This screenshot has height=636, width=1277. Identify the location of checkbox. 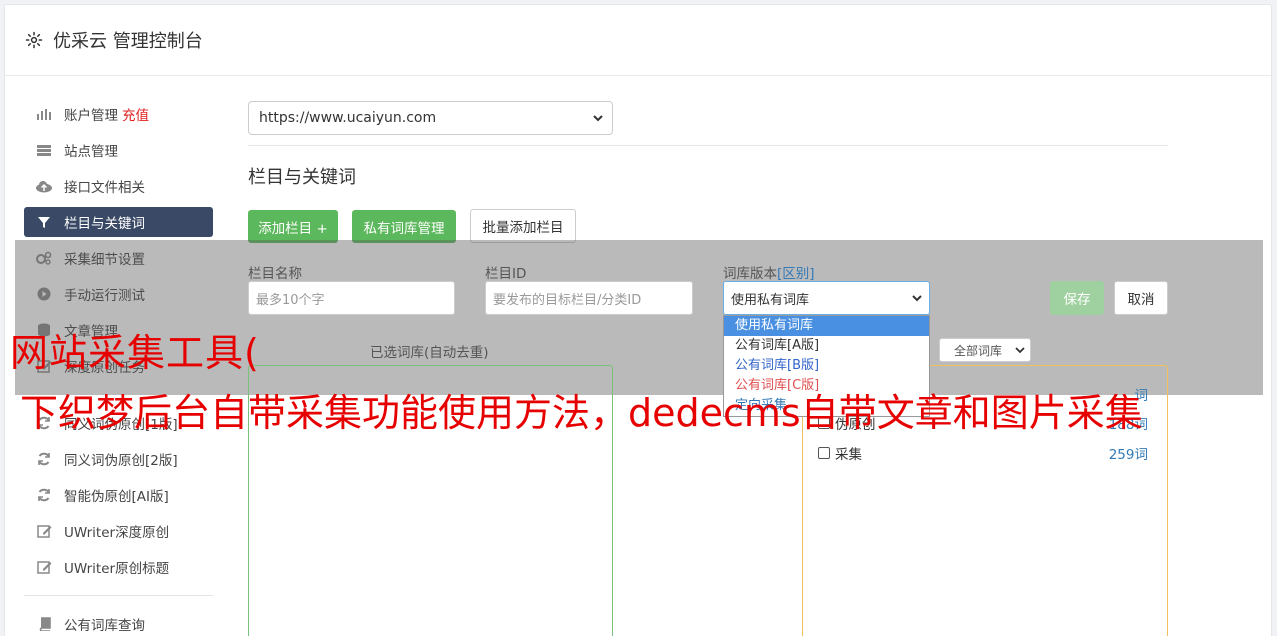
(824, 453).